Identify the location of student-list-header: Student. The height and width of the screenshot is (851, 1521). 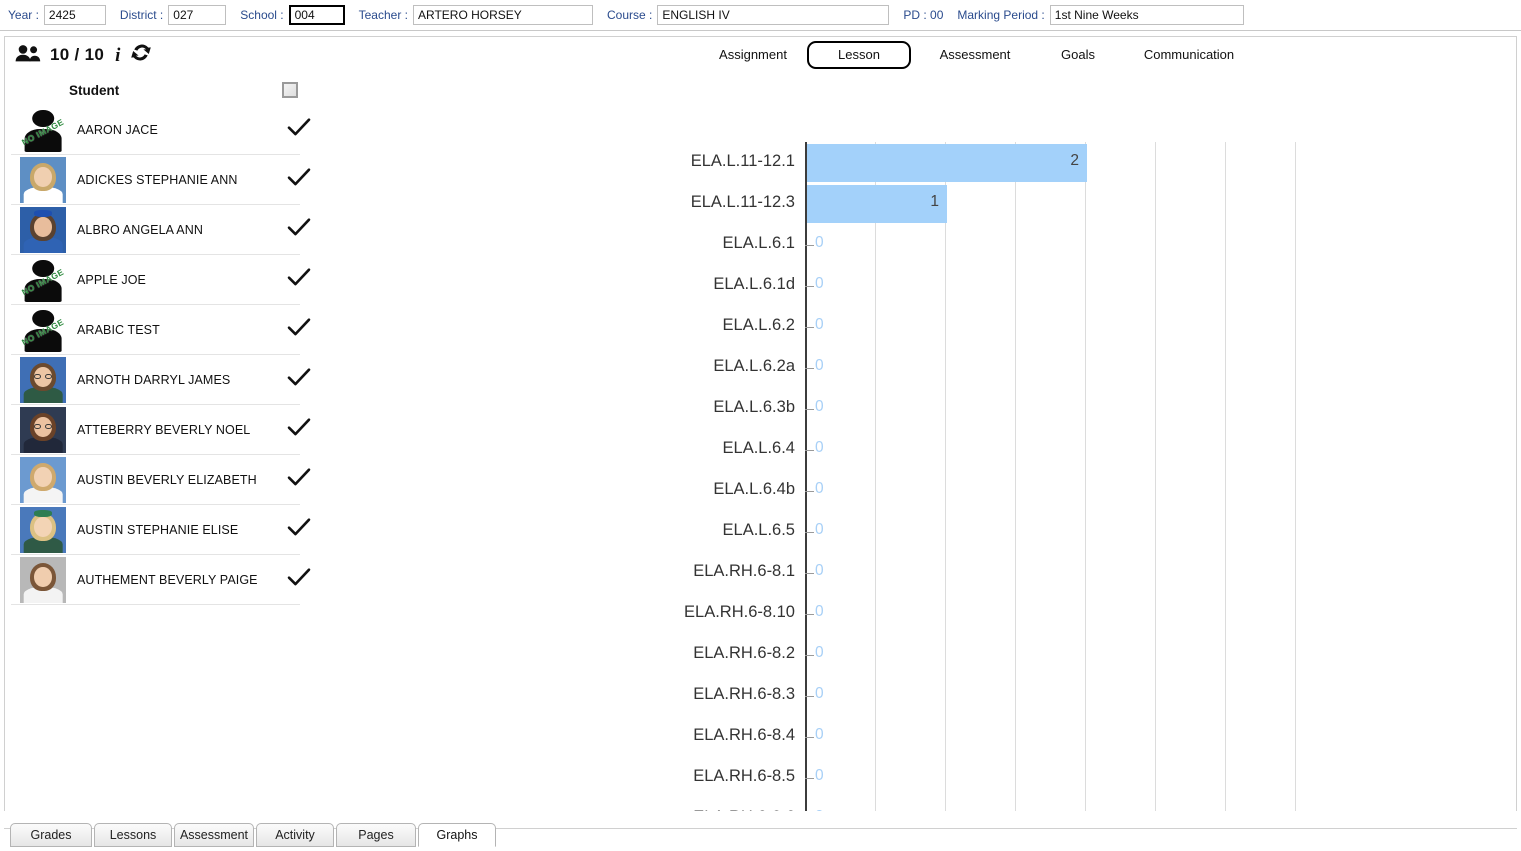
(155, 91).